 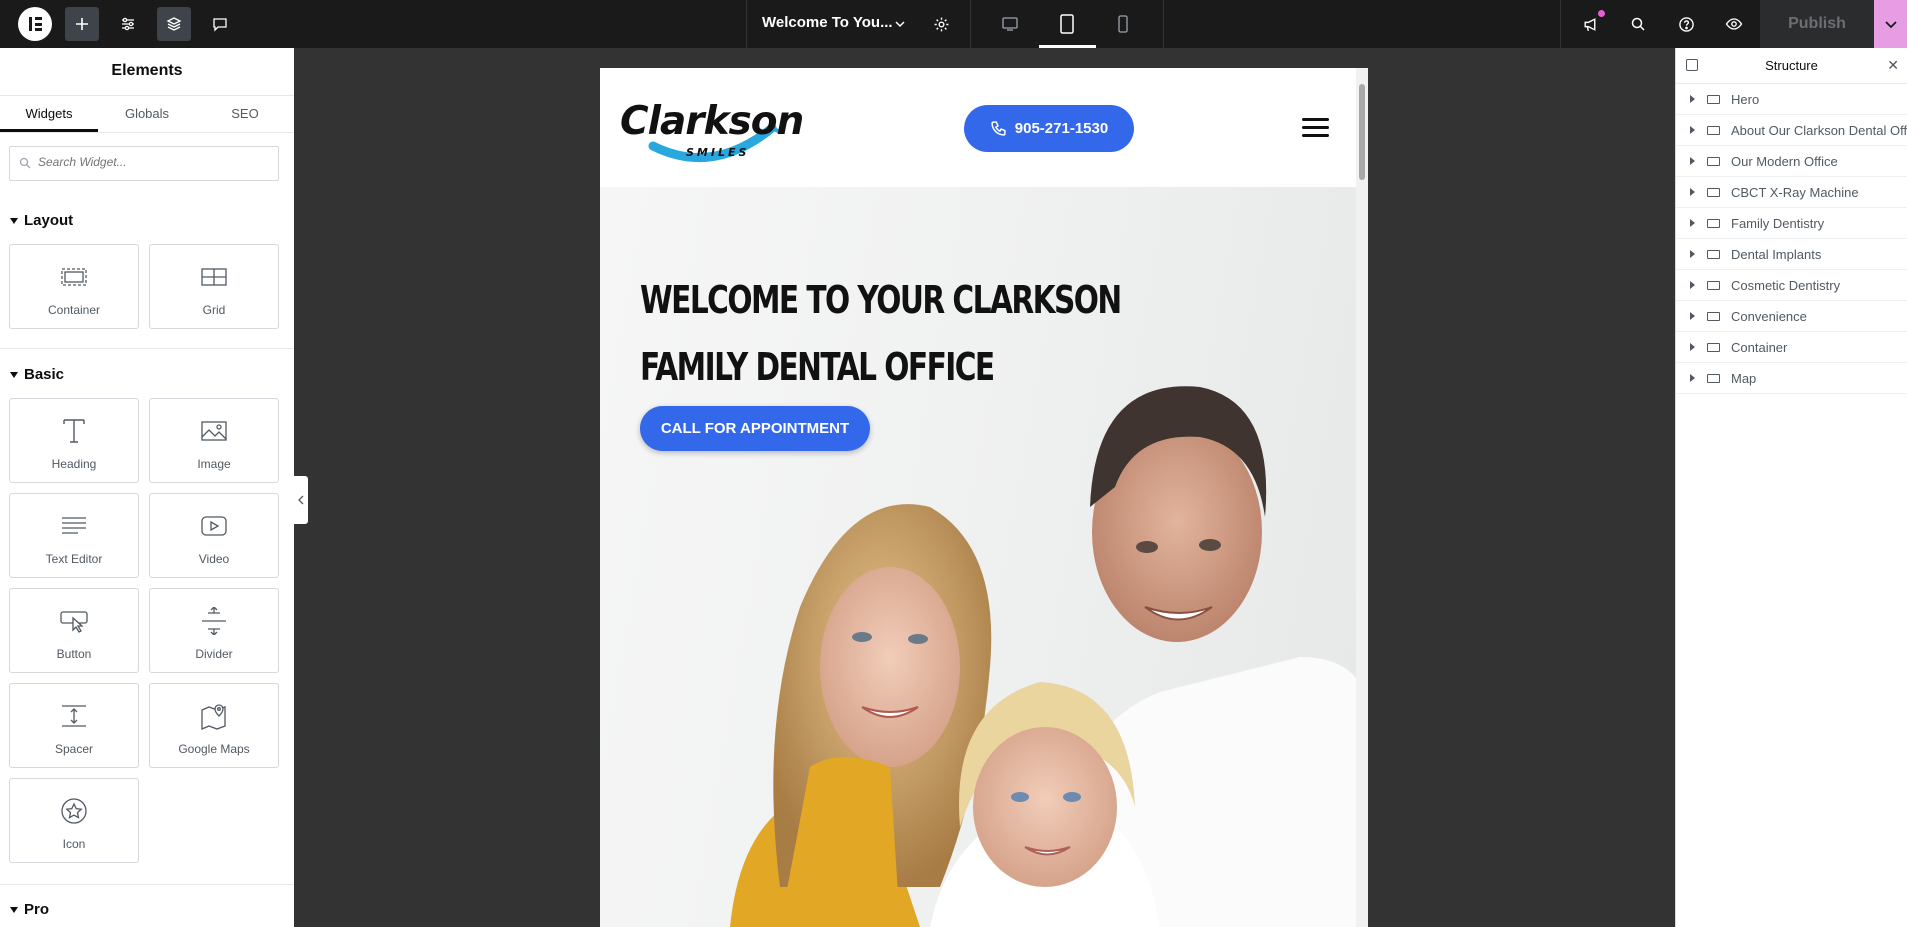 What do you see at coordinates (74, 559) in the screenshot?
I see `widget-label: Text Editor` at bounding box center [74, 559].